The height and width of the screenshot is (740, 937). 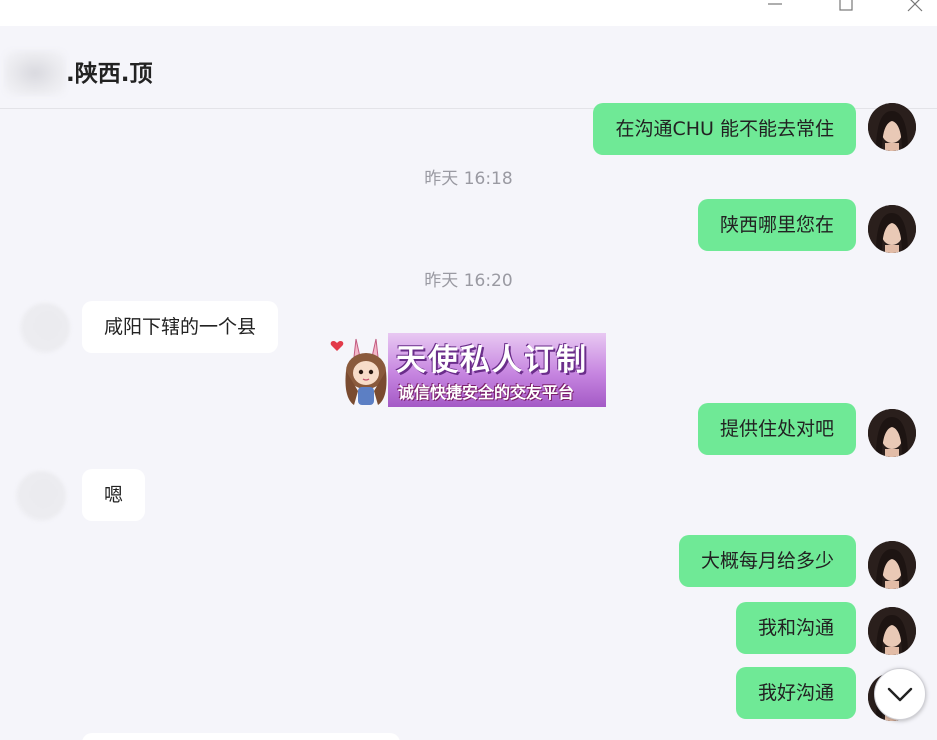 I want to click on chevron-down-icon, so click(x=900, y=694).